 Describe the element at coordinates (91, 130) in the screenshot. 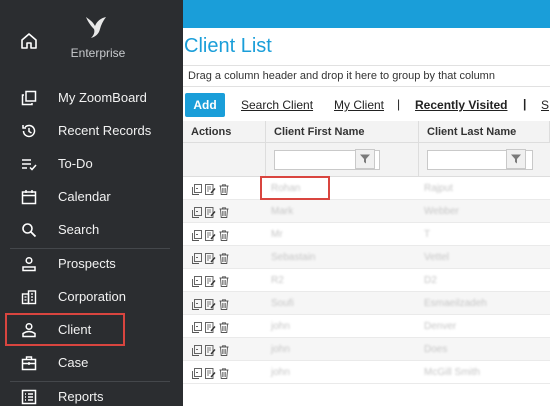

I see `sidebar-item-recent-records: Recent Records` at that location.